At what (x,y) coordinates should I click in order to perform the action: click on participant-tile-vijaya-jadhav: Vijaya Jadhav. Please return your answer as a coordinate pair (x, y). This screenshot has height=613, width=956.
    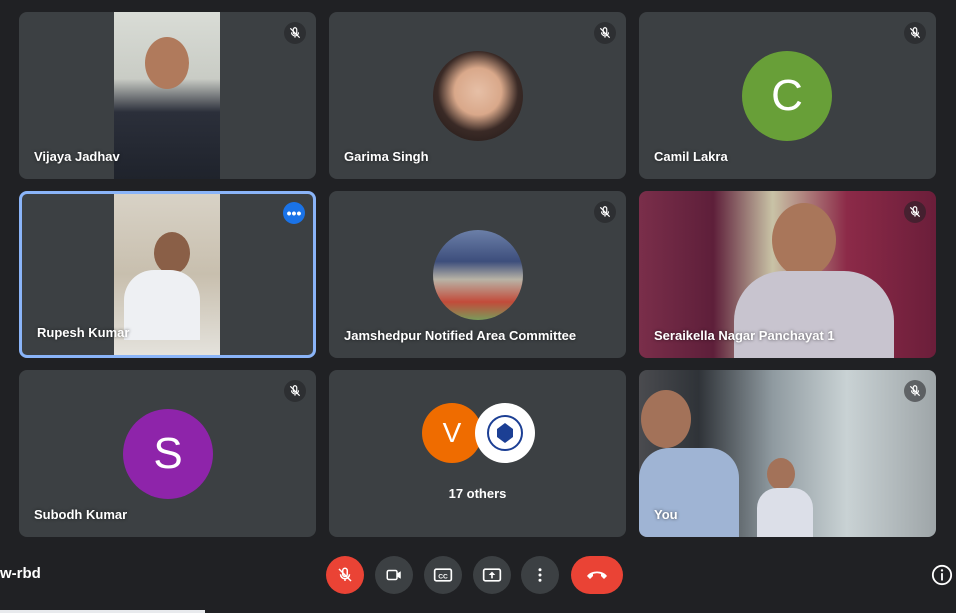
    Looking at the image, I should click on (167, 95).